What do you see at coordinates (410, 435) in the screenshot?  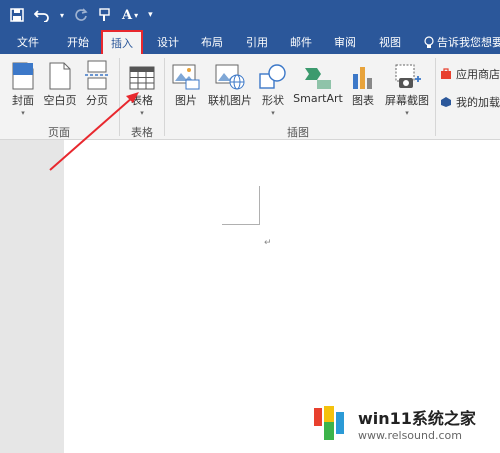 I see `watermark-url: www.relsound.com` at bounding box center [410, 435].